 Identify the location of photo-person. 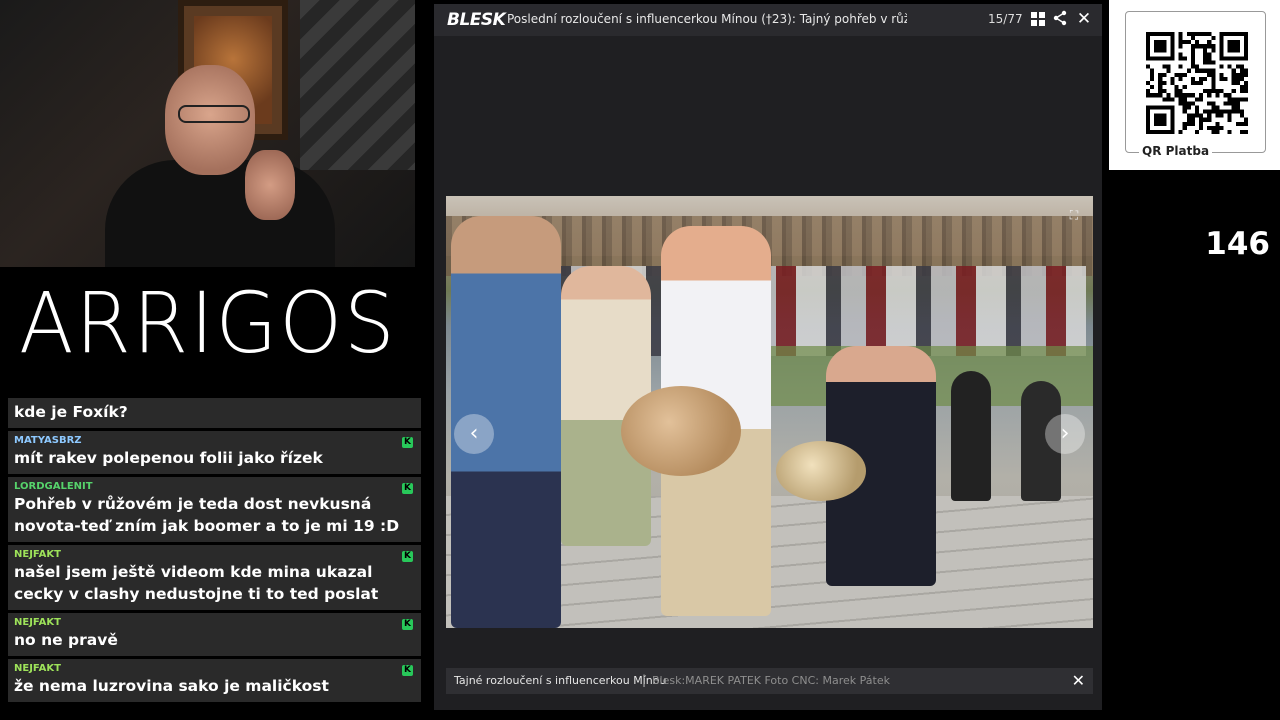
(971, 436).